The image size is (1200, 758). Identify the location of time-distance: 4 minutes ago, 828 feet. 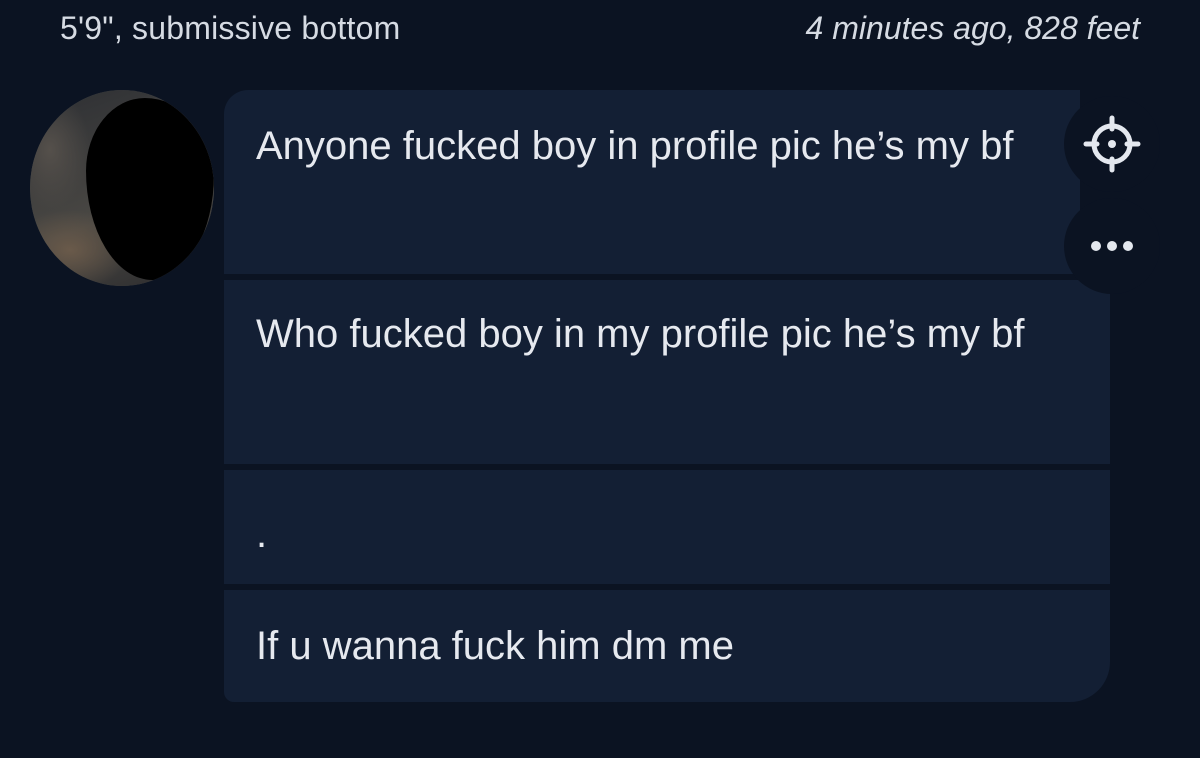
(972, 28).